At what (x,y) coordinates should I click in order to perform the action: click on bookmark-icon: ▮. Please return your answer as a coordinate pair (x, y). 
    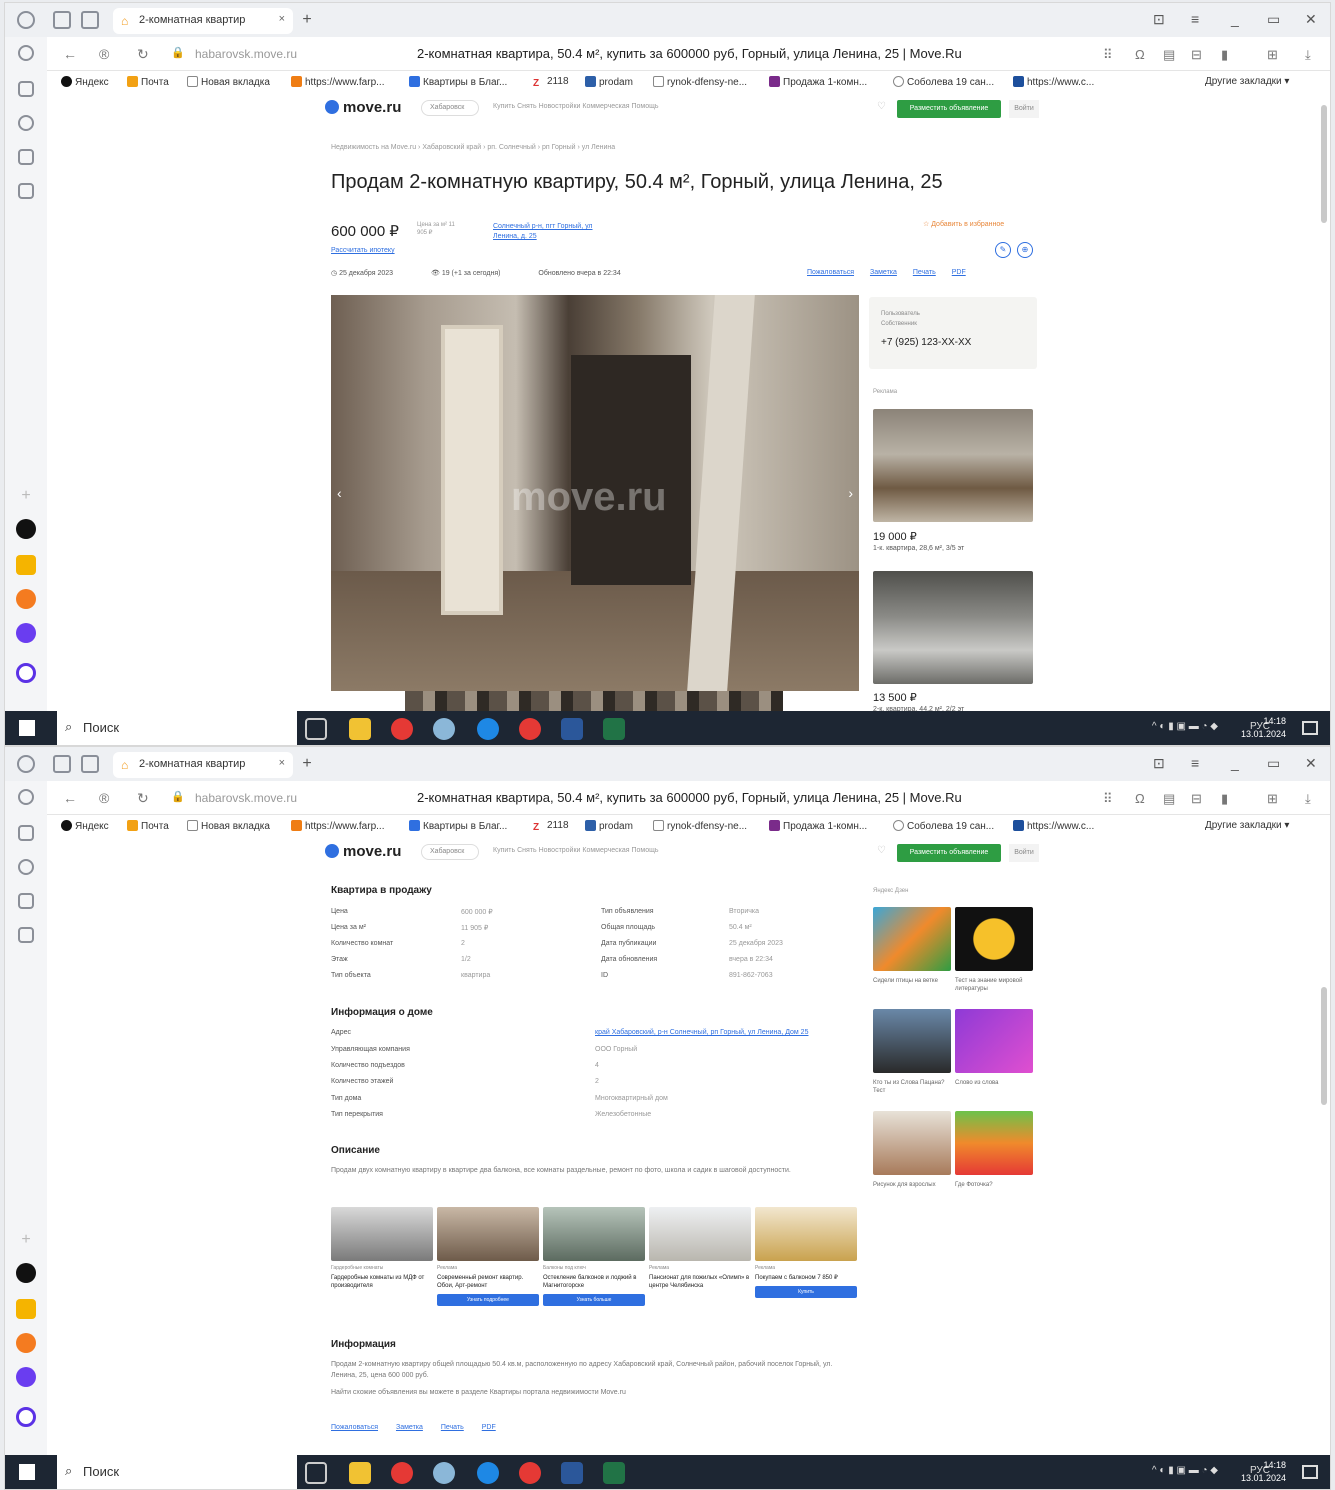
    Looking at the image, I should click on (1224, 55).